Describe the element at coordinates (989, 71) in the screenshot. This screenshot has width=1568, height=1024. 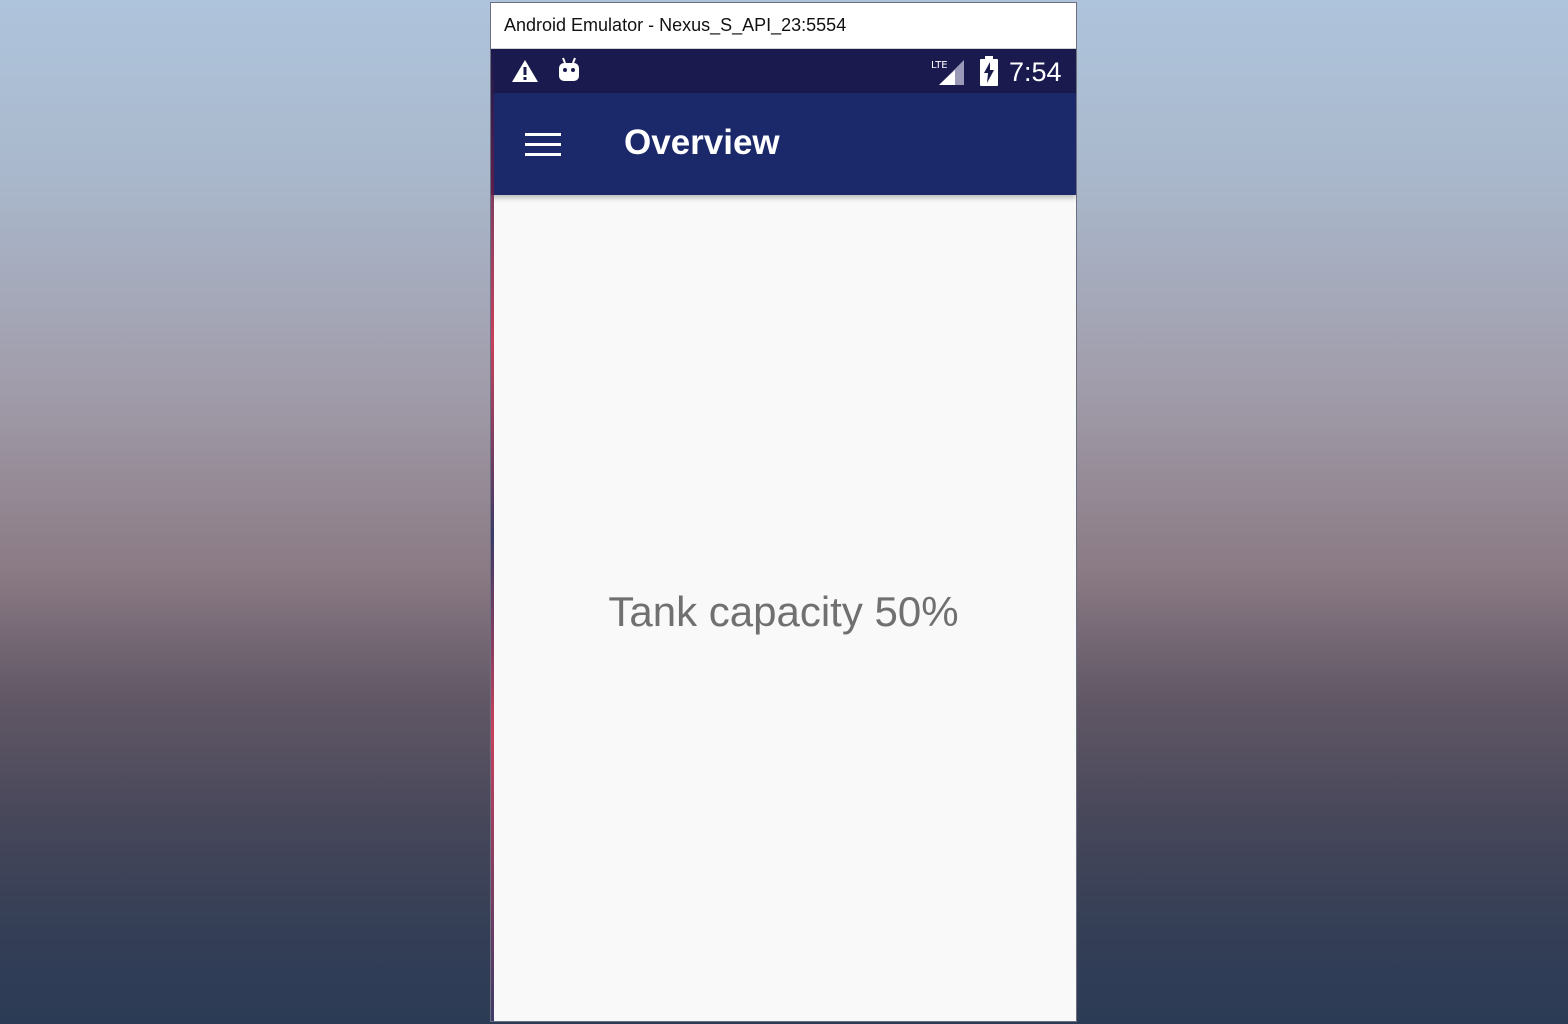
I see `battery-charging-icon` at that location.